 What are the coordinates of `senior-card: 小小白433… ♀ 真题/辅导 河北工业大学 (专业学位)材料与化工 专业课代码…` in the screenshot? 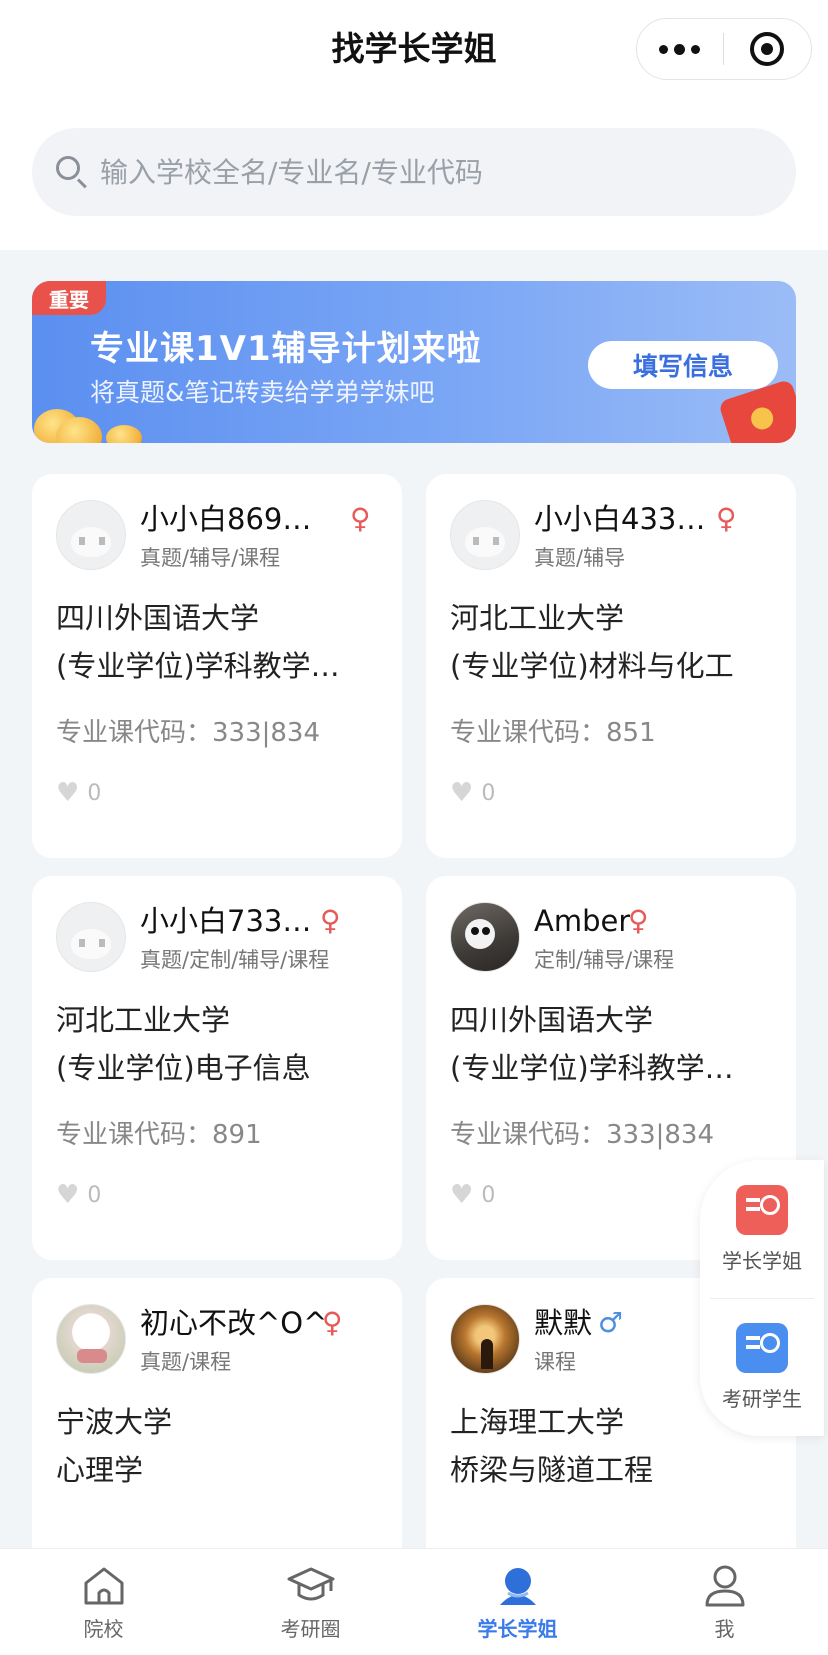 It's located at (611, 666).